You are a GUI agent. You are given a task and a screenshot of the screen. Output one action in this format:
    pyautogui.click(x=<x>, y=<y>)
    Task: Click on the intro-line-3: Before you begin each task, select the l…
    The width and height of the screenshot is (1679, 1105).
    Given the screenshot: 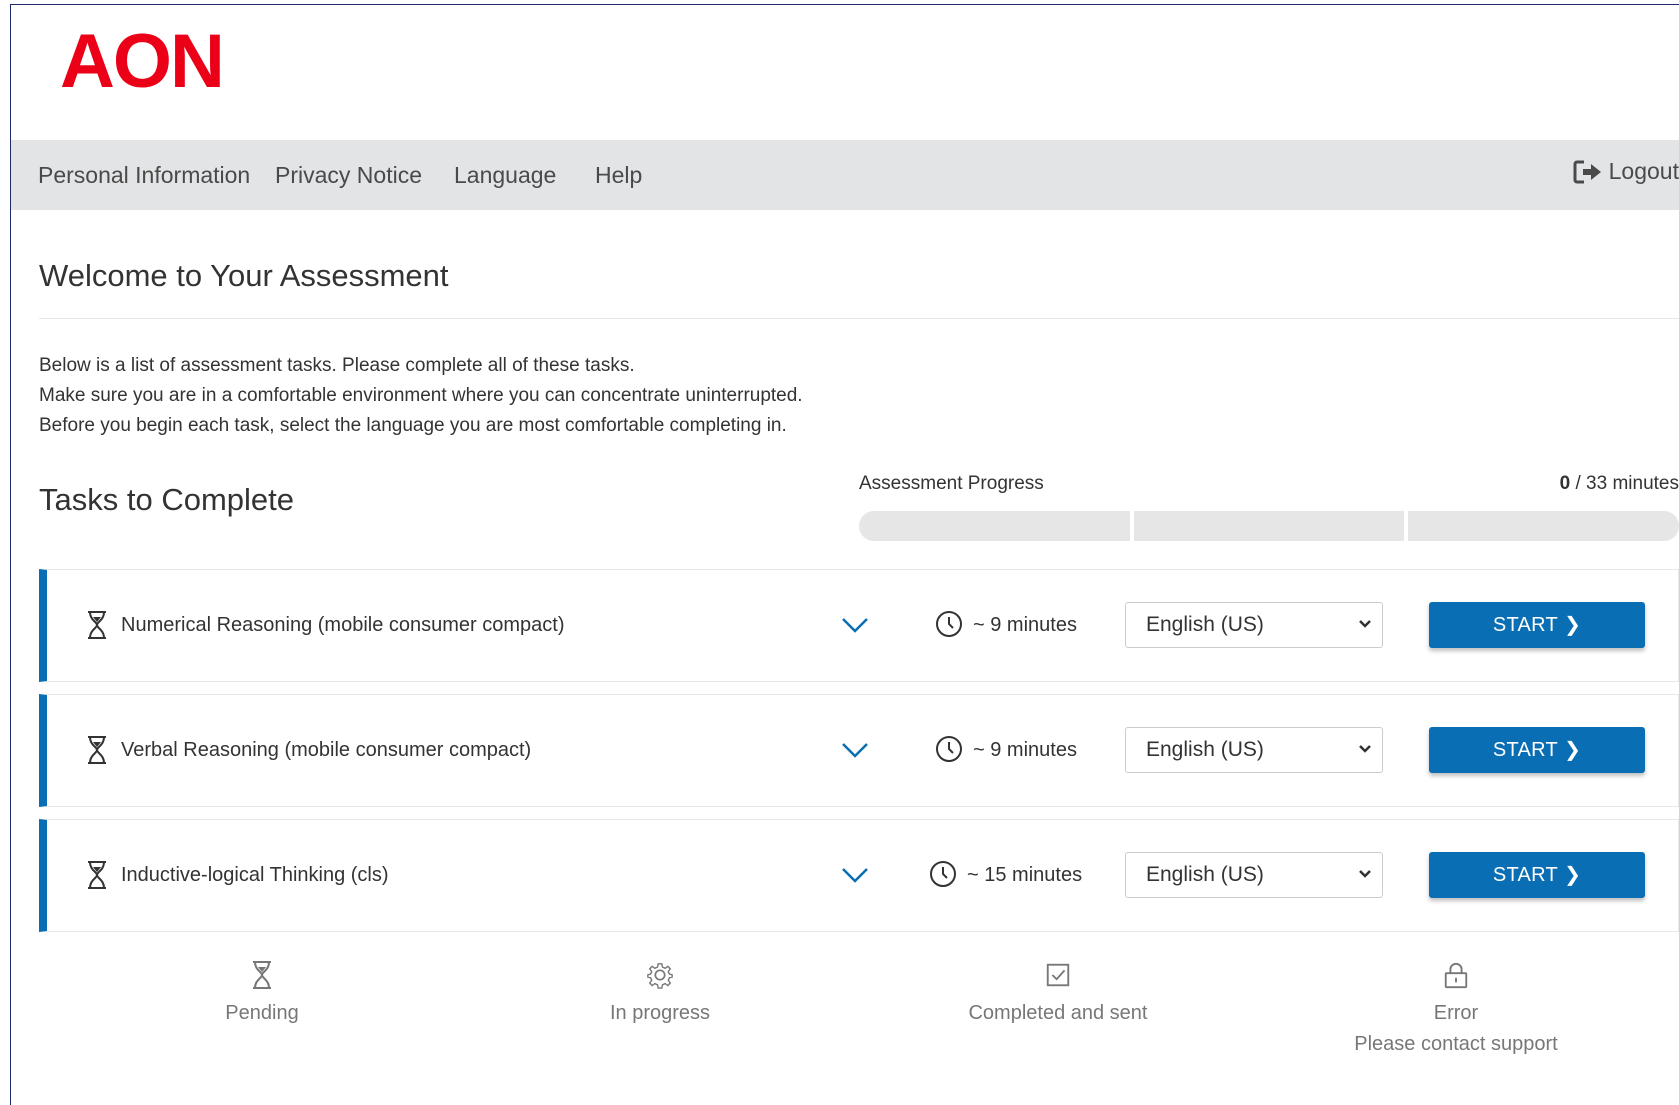 What is the action you would take?
    pyautogui.click(x=413, y=425)
    